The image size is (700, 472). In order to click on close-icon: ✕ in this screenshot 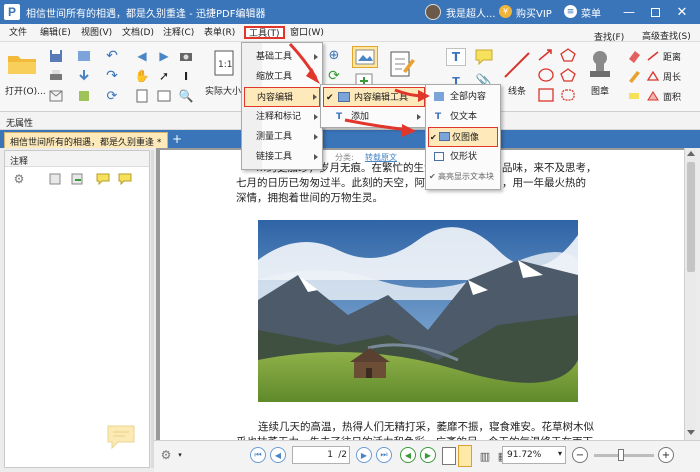, I will do `click(682, 12)`.